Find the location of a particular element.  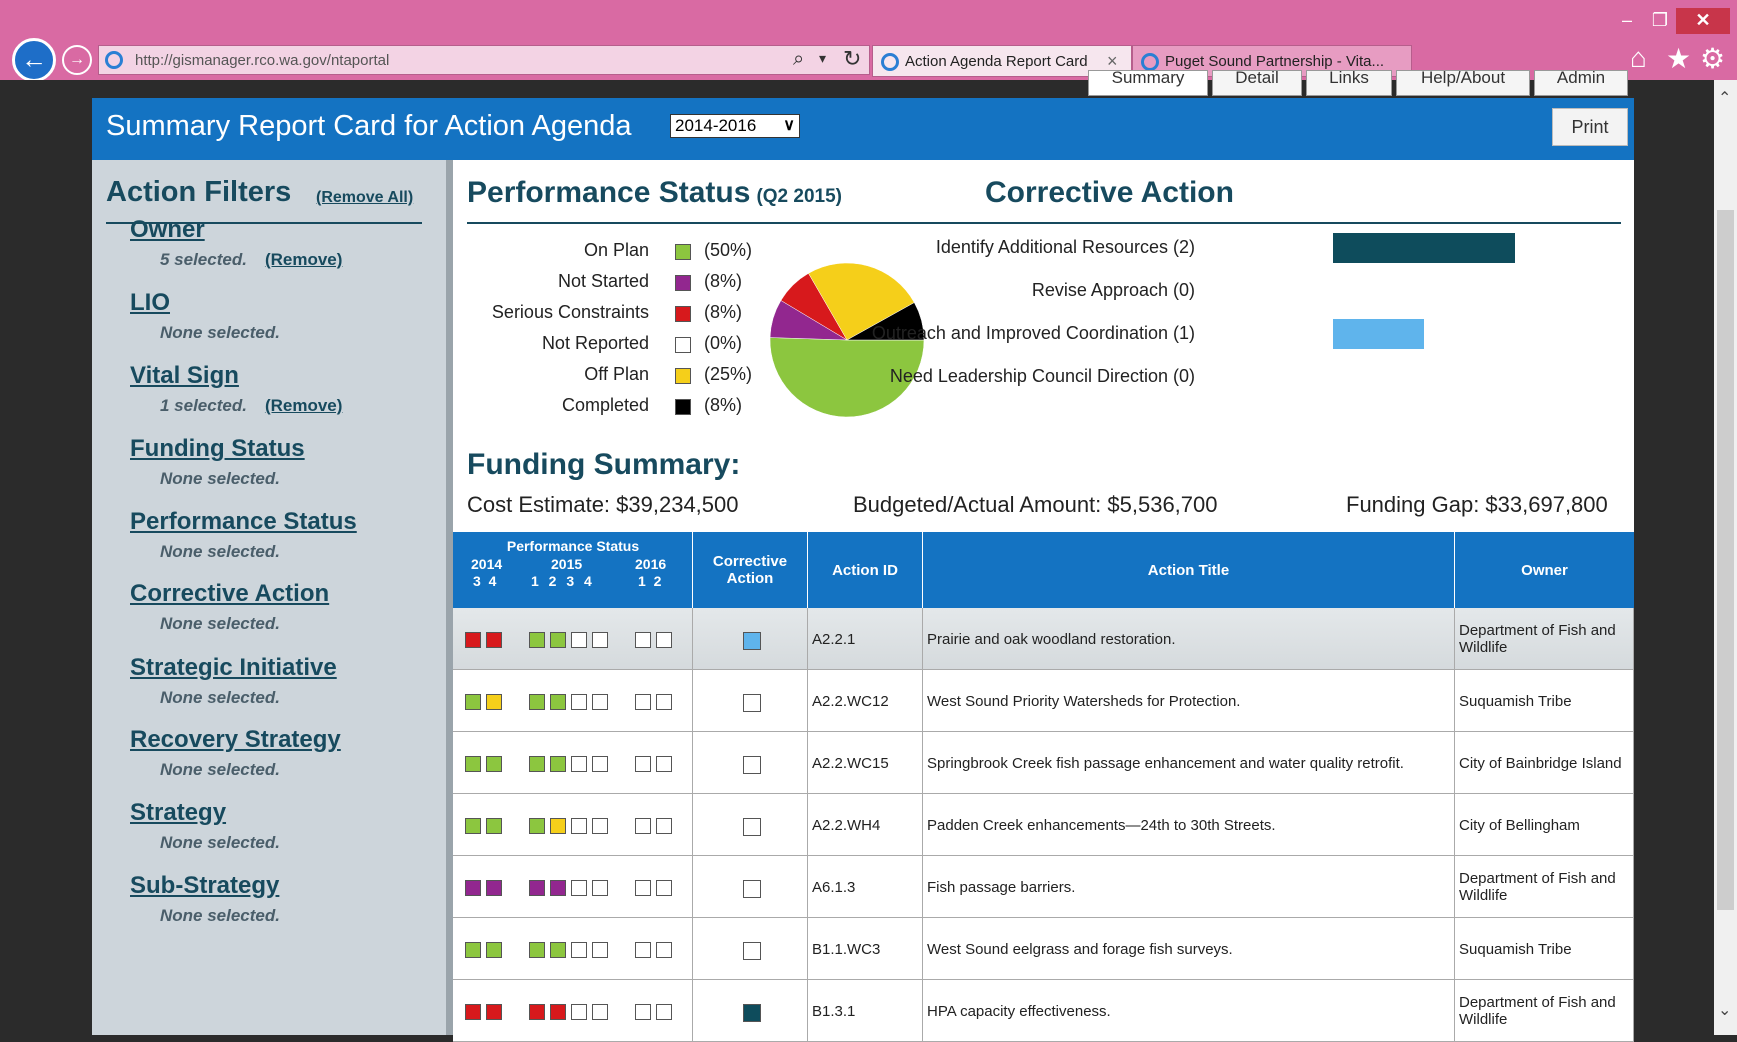

column-corrective-action: Corrective Action is located at coordinates (750, 570).